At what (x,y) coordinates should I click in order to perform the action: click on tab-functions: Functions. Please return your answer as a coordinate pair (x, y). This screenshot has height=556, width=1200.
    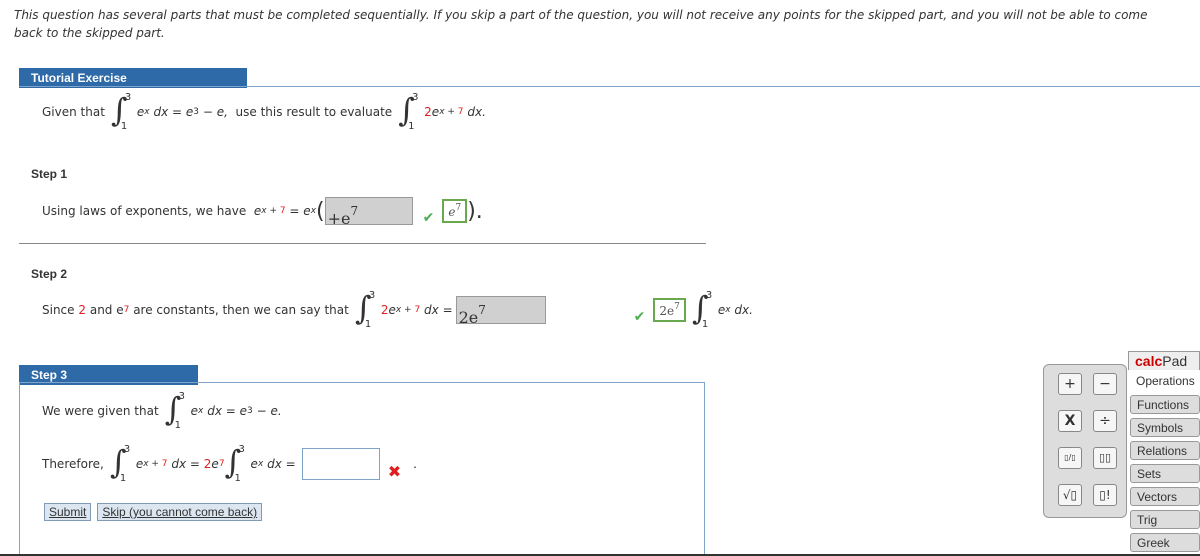
    Looking at the image, I should click on (1165, 404).